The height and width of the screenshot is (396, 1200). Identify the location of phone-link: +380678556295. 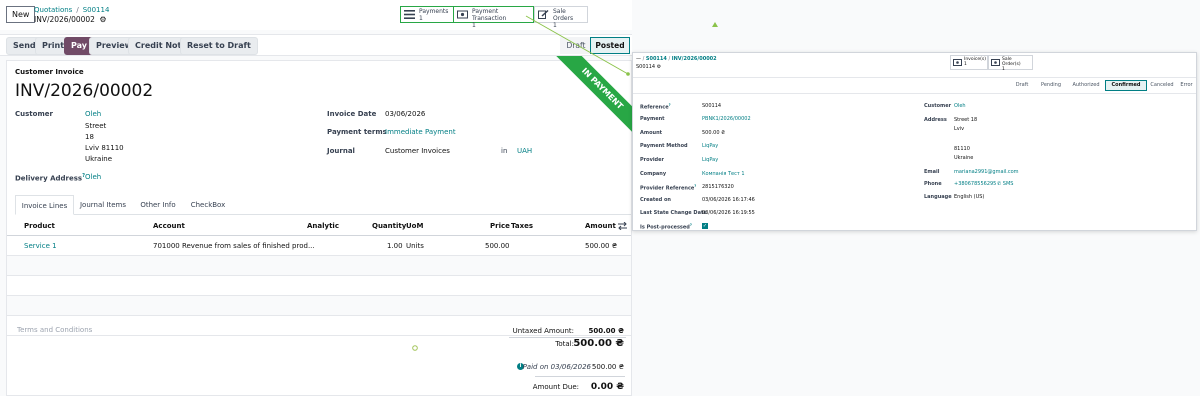
(975, 184).